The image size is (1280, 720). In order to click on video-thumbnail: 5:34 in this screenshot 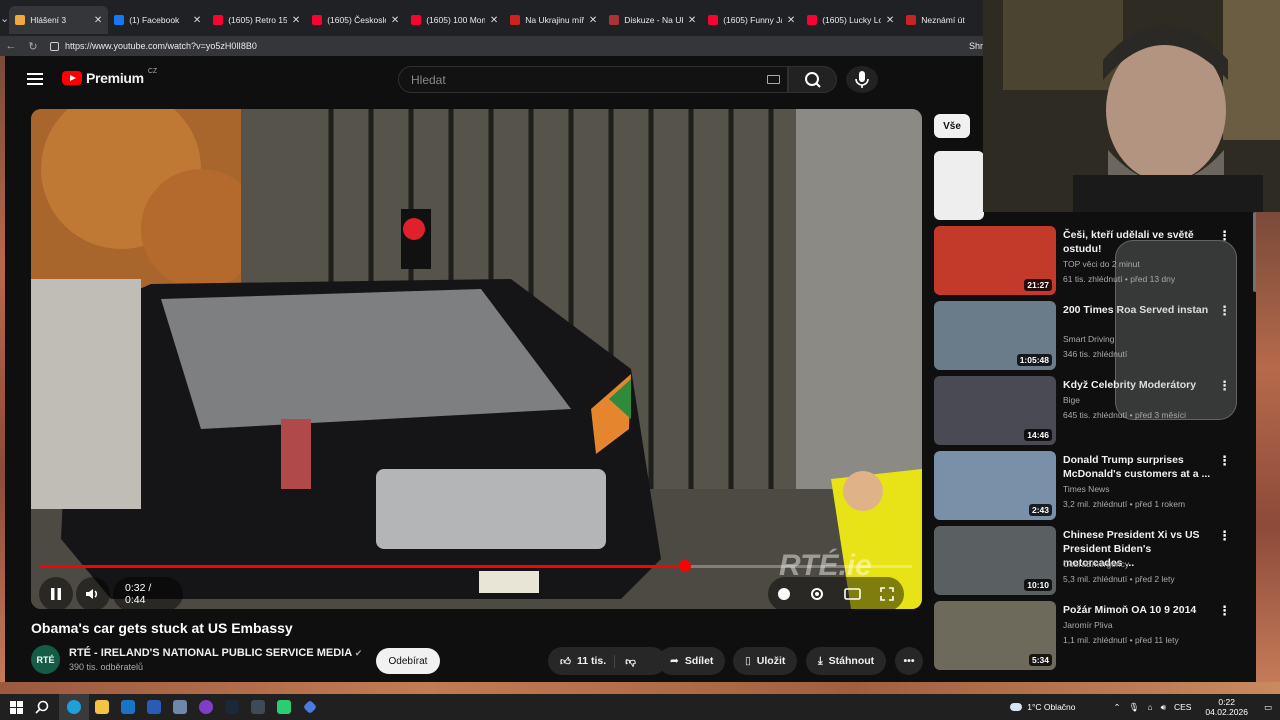, I will do `click(995, 635)`.